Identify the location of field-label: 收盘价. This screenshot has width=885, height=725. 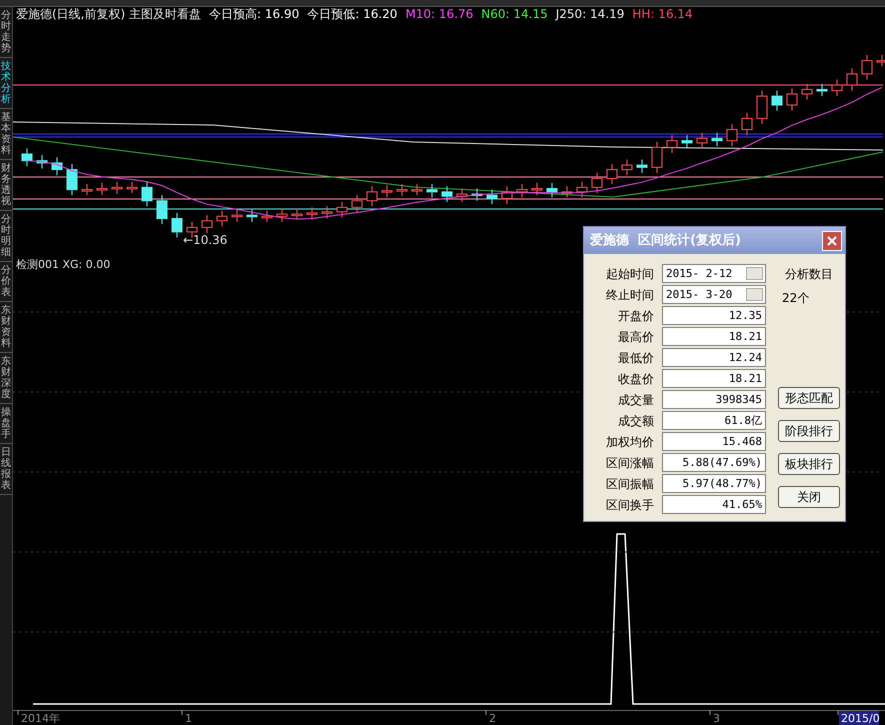
(635, 379).